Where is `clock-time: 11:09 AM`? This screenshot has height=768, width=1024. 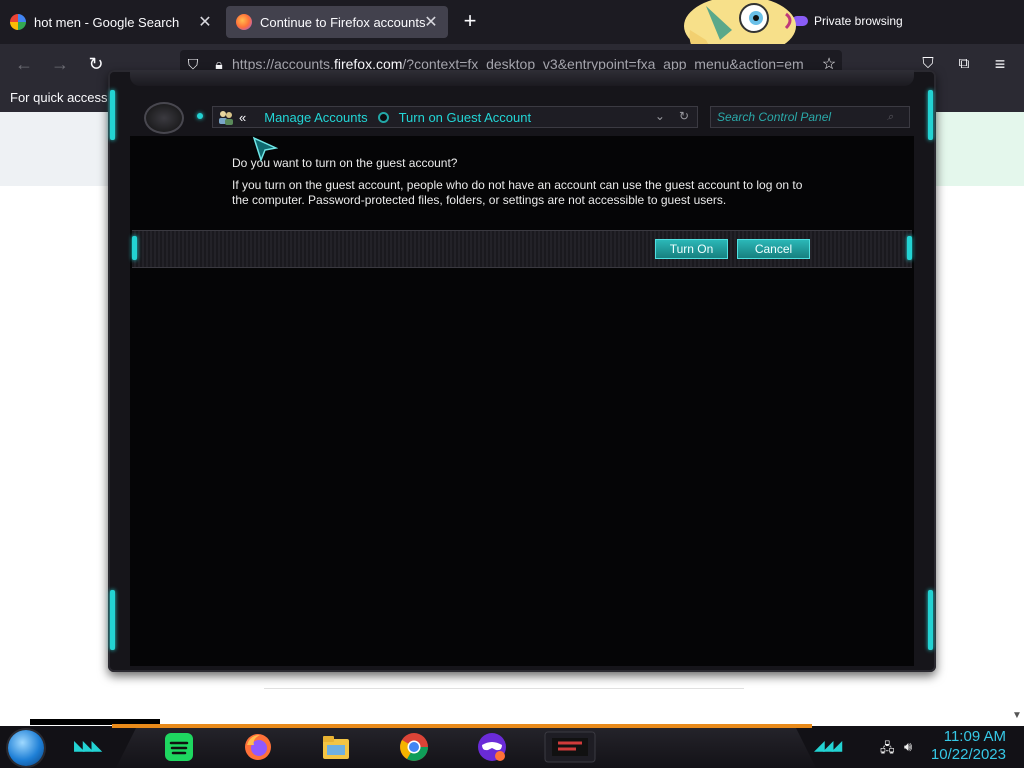 clock-time: 11:09 AM is located at coordinates (974, 736).